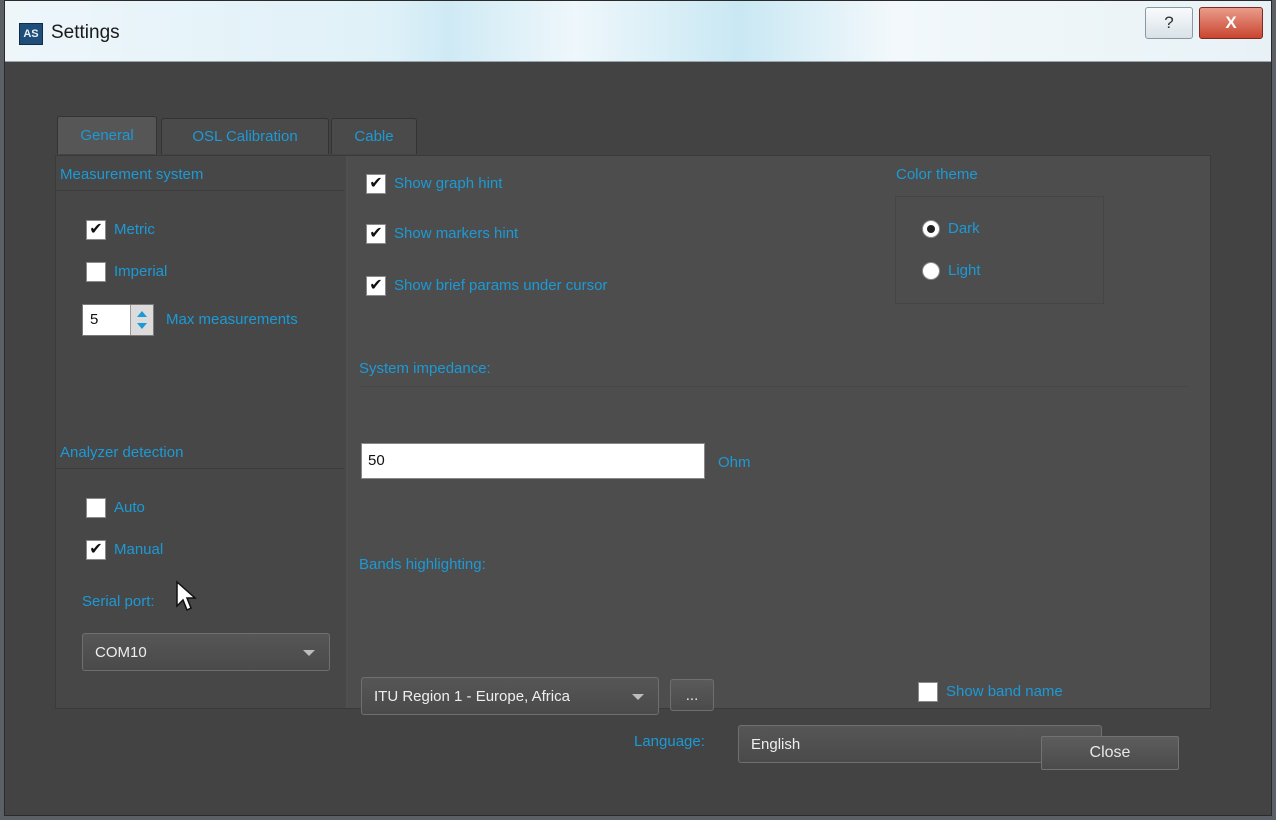  Describe the element at coordinates (533, 461) in the screenshot. I see `impedance-input: 50` at that location.